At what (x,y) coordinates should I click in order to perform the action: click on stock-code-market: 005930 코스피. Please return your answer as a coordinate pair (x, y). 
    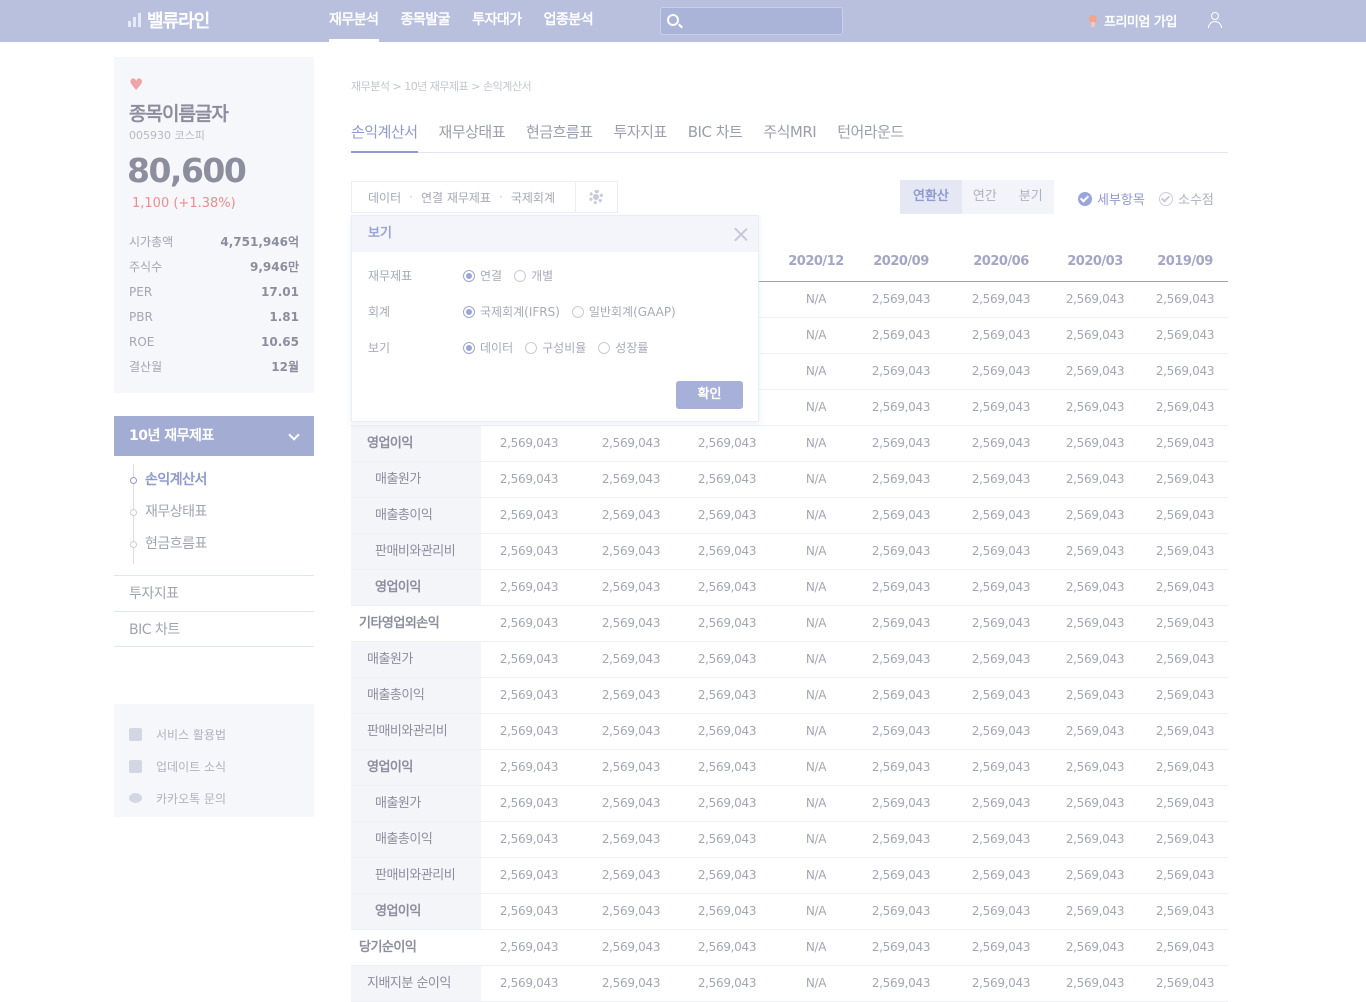
    Looking at the image, I should click on (167, 135).